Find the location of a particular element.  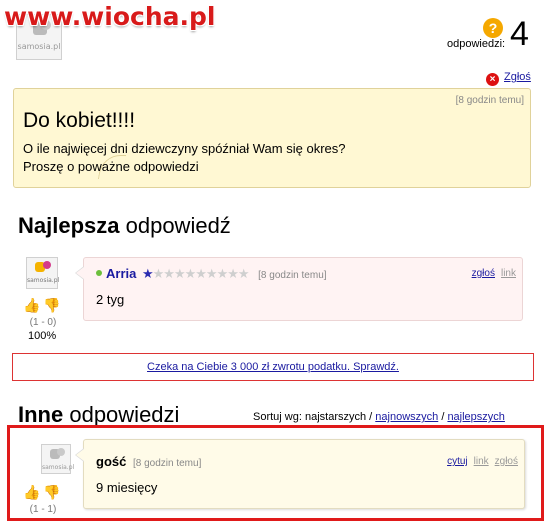

watermark-logo: www.wiocha.pl is located at coordinates (110, 16).